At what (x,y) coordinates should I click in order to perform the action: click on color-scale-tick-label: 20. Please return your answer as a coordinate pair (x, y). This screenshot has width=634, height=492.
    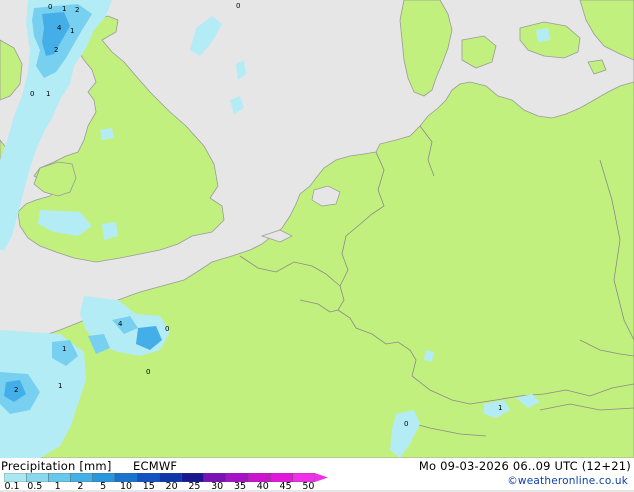
    Looking at the image, I should click on (171, 486).